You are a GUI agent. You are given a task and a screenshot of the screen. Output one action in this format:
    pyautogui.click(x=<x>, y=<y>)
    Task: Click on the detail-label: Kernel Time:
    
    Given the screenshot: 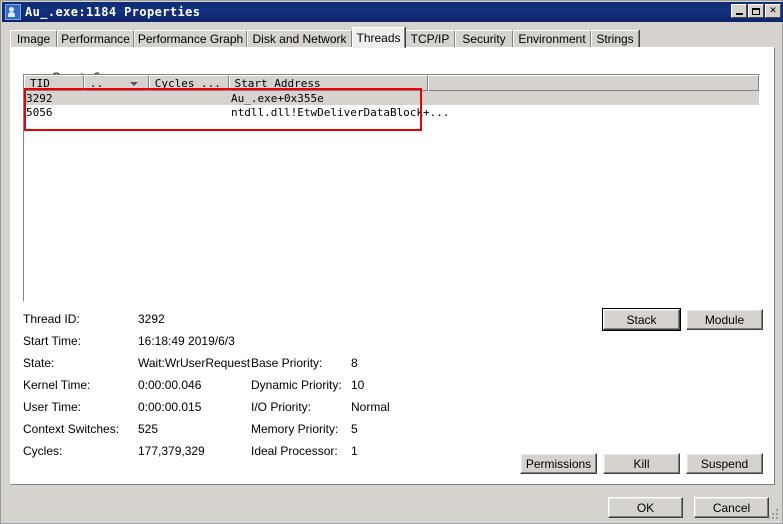 What is the action you would take?
    pyautogui.click(x=57, y=385)
    